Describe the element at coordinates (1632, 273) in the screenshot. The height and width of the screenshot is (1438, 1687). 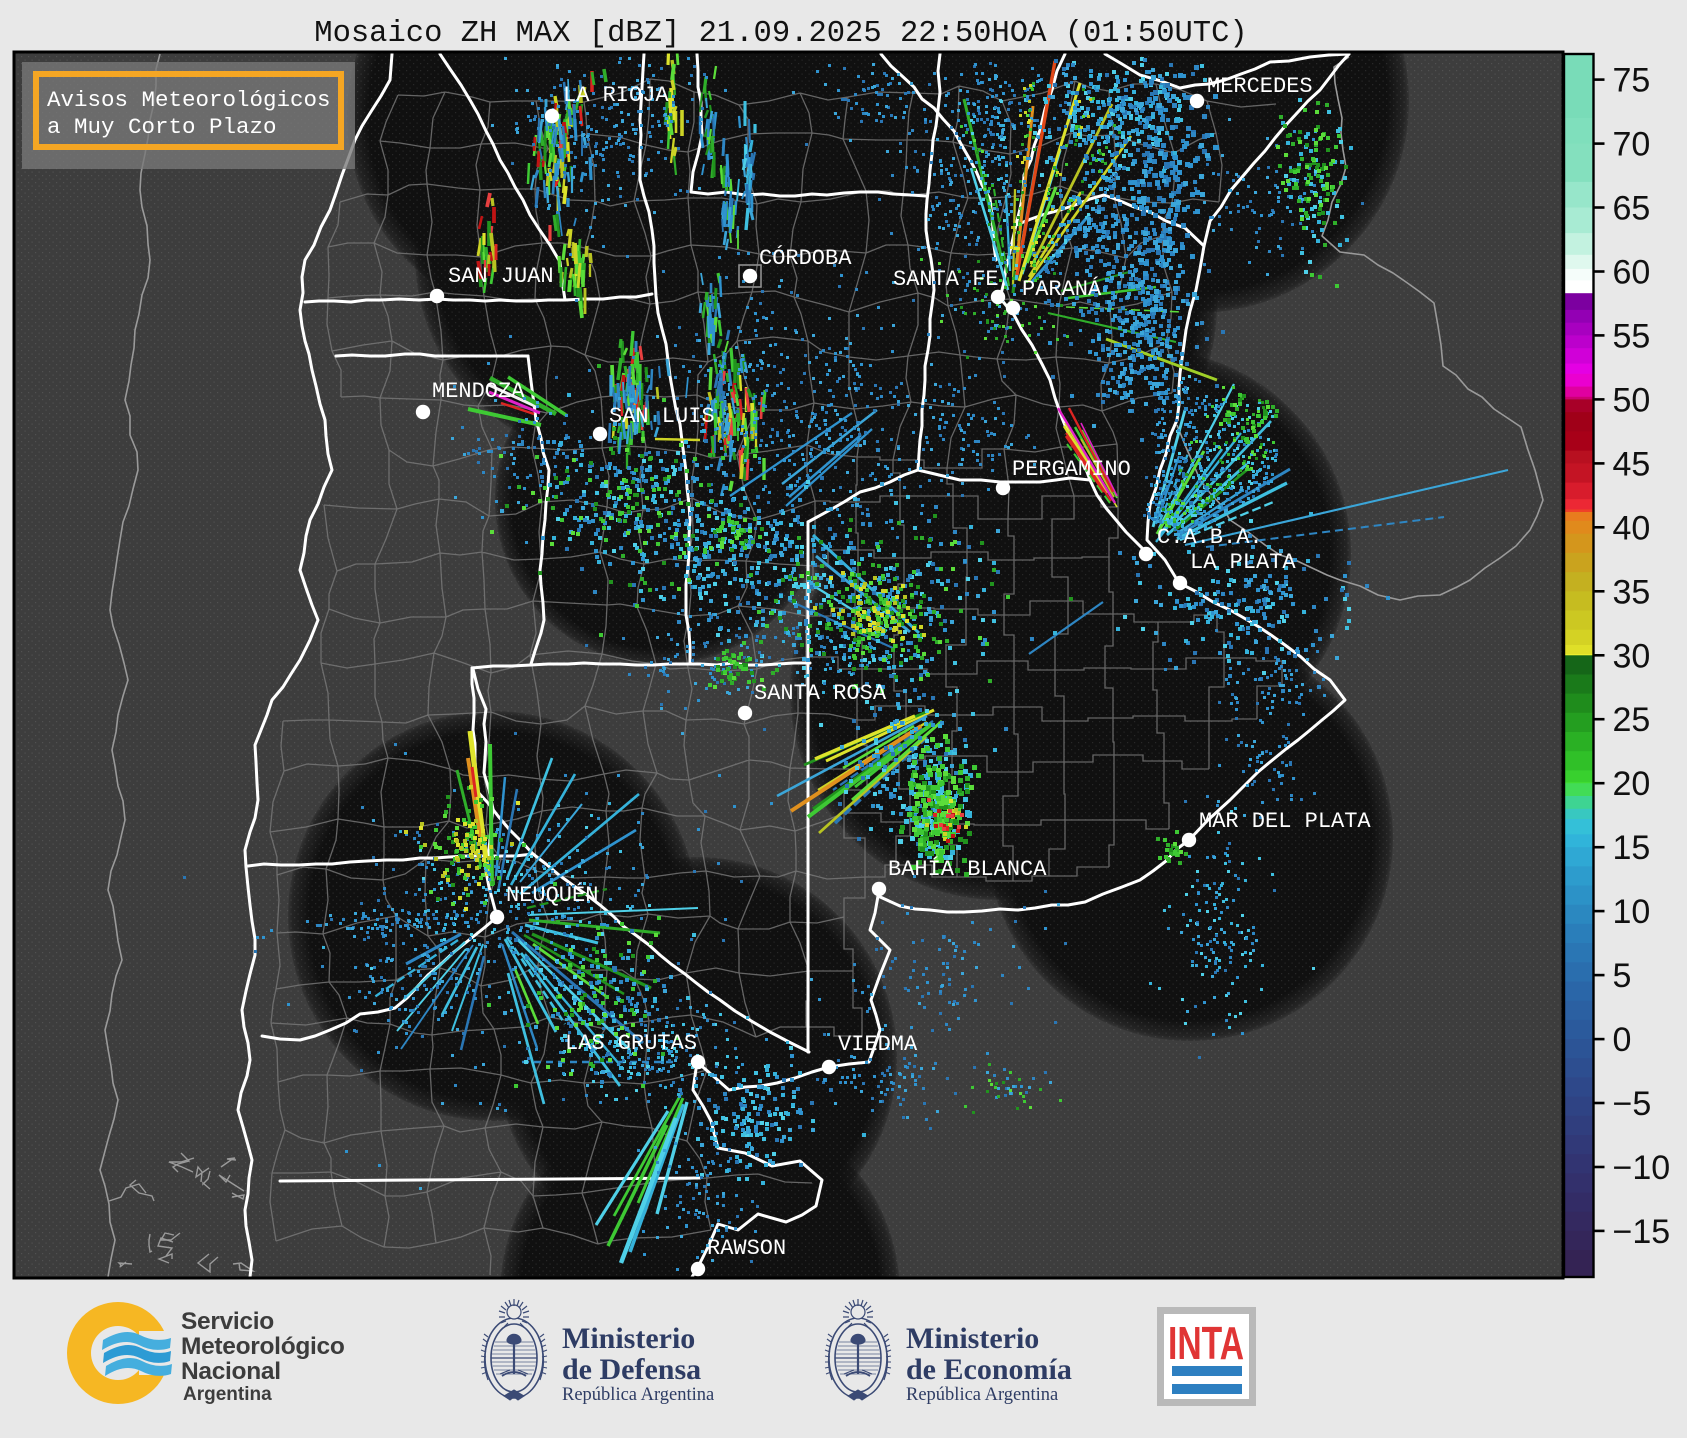
I see `svg-text: 60` at that location.